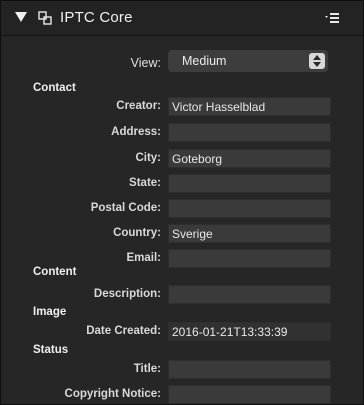 This screenshot has width=364, height=405. What do you see at coordinates (143, 258) in the screenshot?
I see `email-label: Email:` at bounding box center [143, 258].